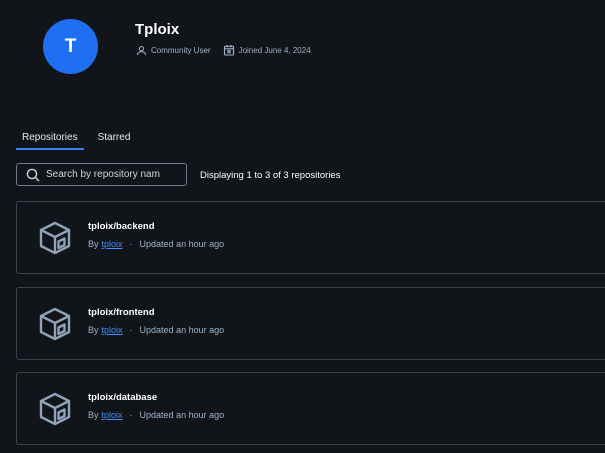 The width and height of the screenshot is (605, 453). Describe the element at coordinates (122, 397) in the screenshot. I see `repository-name: tploix/database` at that location.